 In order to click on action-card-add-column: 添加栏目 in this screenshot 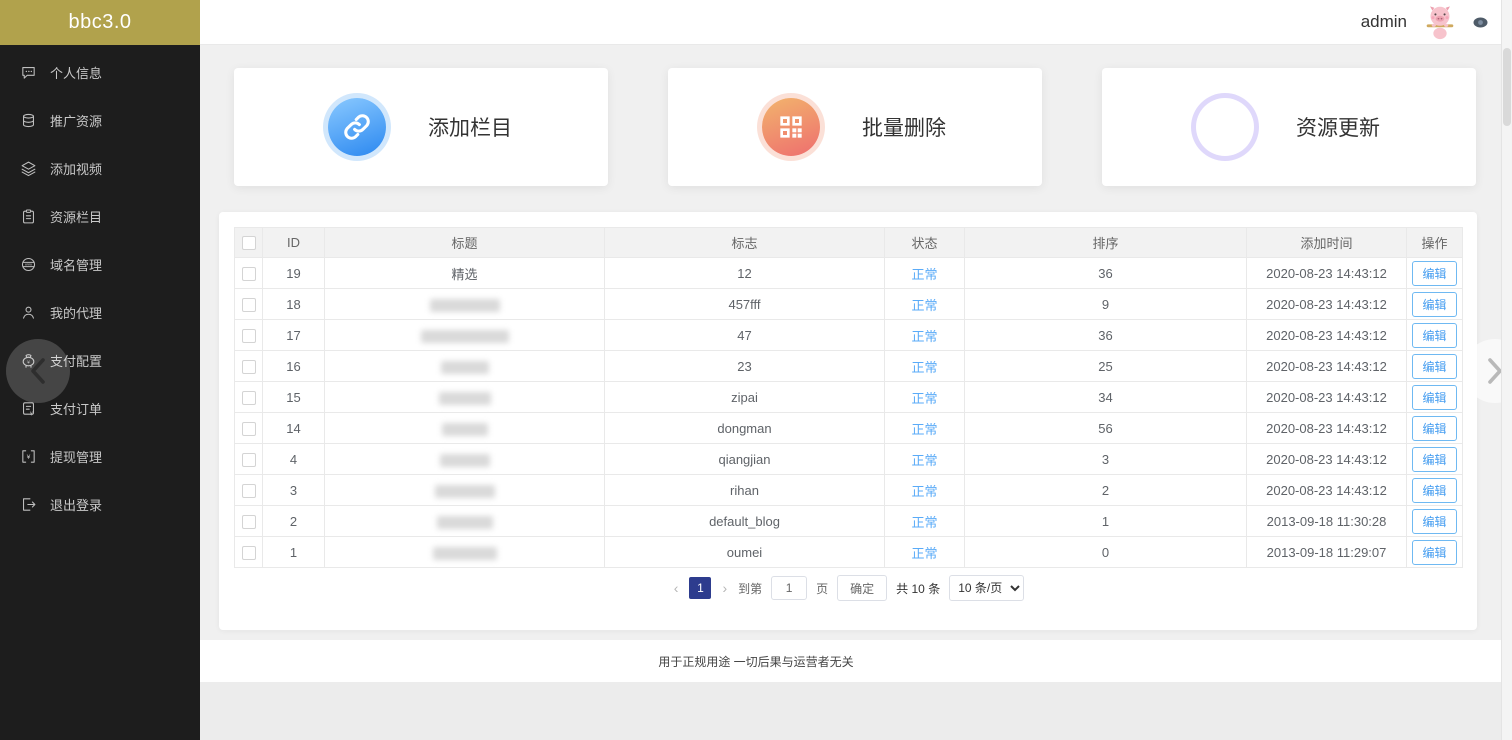, I will do `click(421, 127)`.